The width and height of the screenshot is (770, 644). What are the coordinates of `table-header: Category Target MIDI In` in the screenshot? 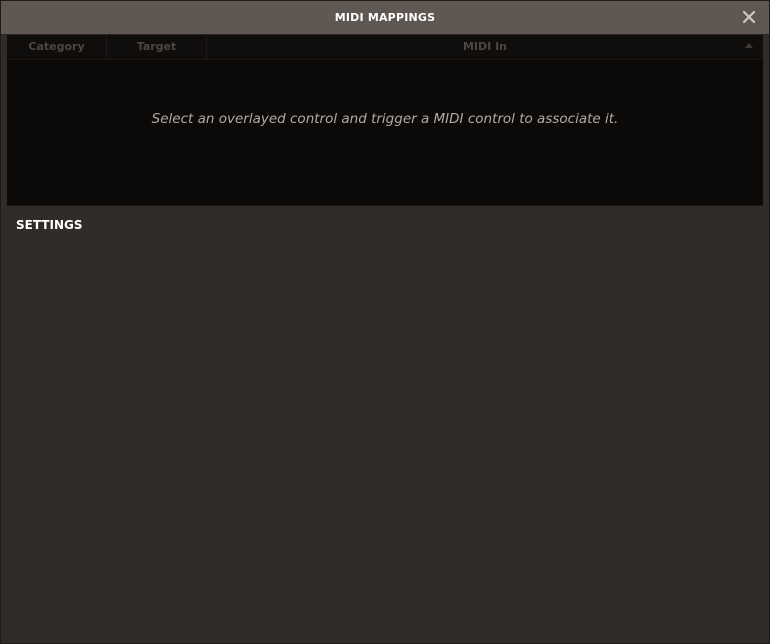 It's located at (385, 47).